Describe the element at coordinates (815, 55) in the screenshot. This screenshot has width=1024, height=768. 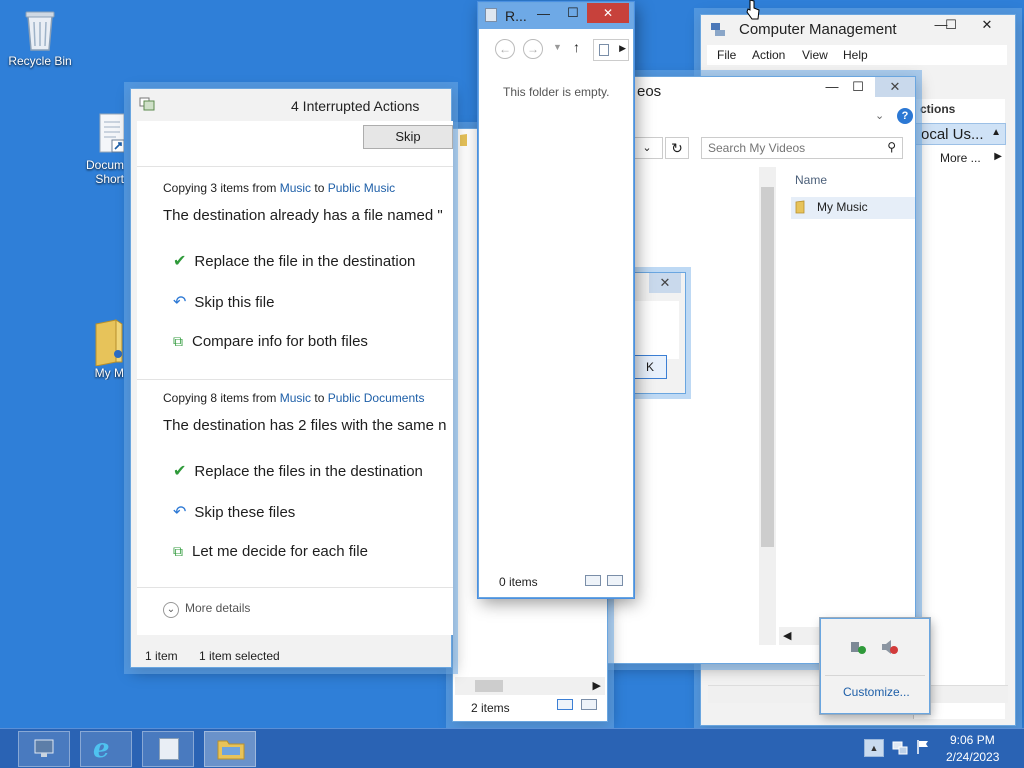
I see `menu-view: View` at that location.